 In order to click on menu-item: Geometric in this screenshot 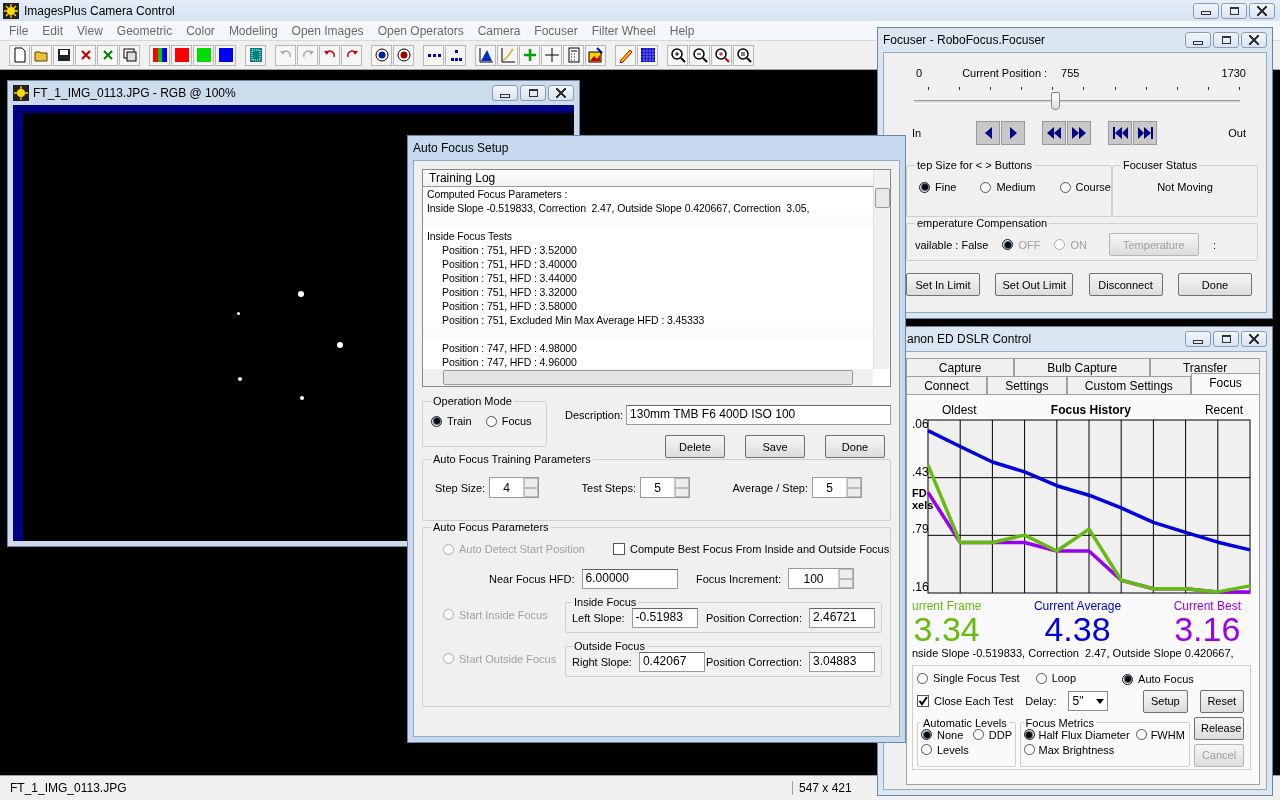, I will do `click(144, 30)`.